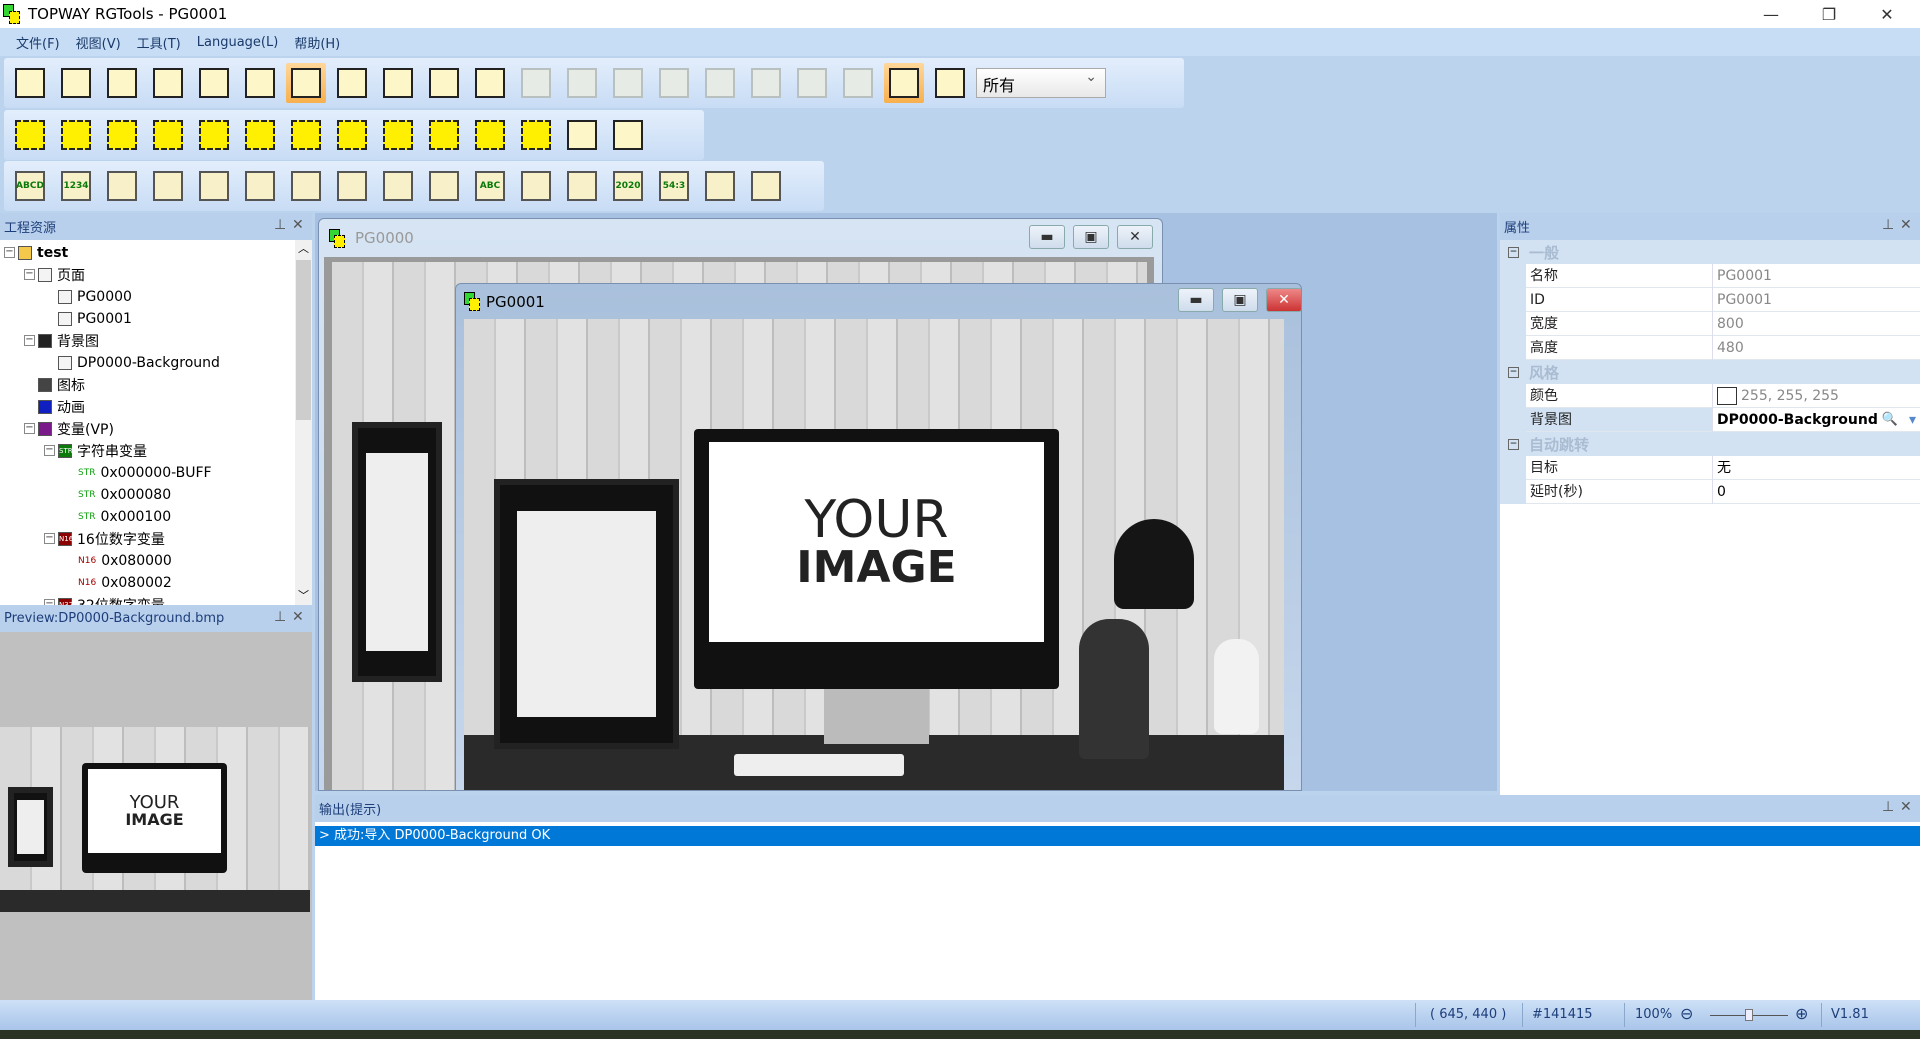 The width and height of the screenshot is (1920, 1039). What do you see at coordinates (444, 83) in the screenshot?
I see `undo-button` at bounding box center [444, 83].